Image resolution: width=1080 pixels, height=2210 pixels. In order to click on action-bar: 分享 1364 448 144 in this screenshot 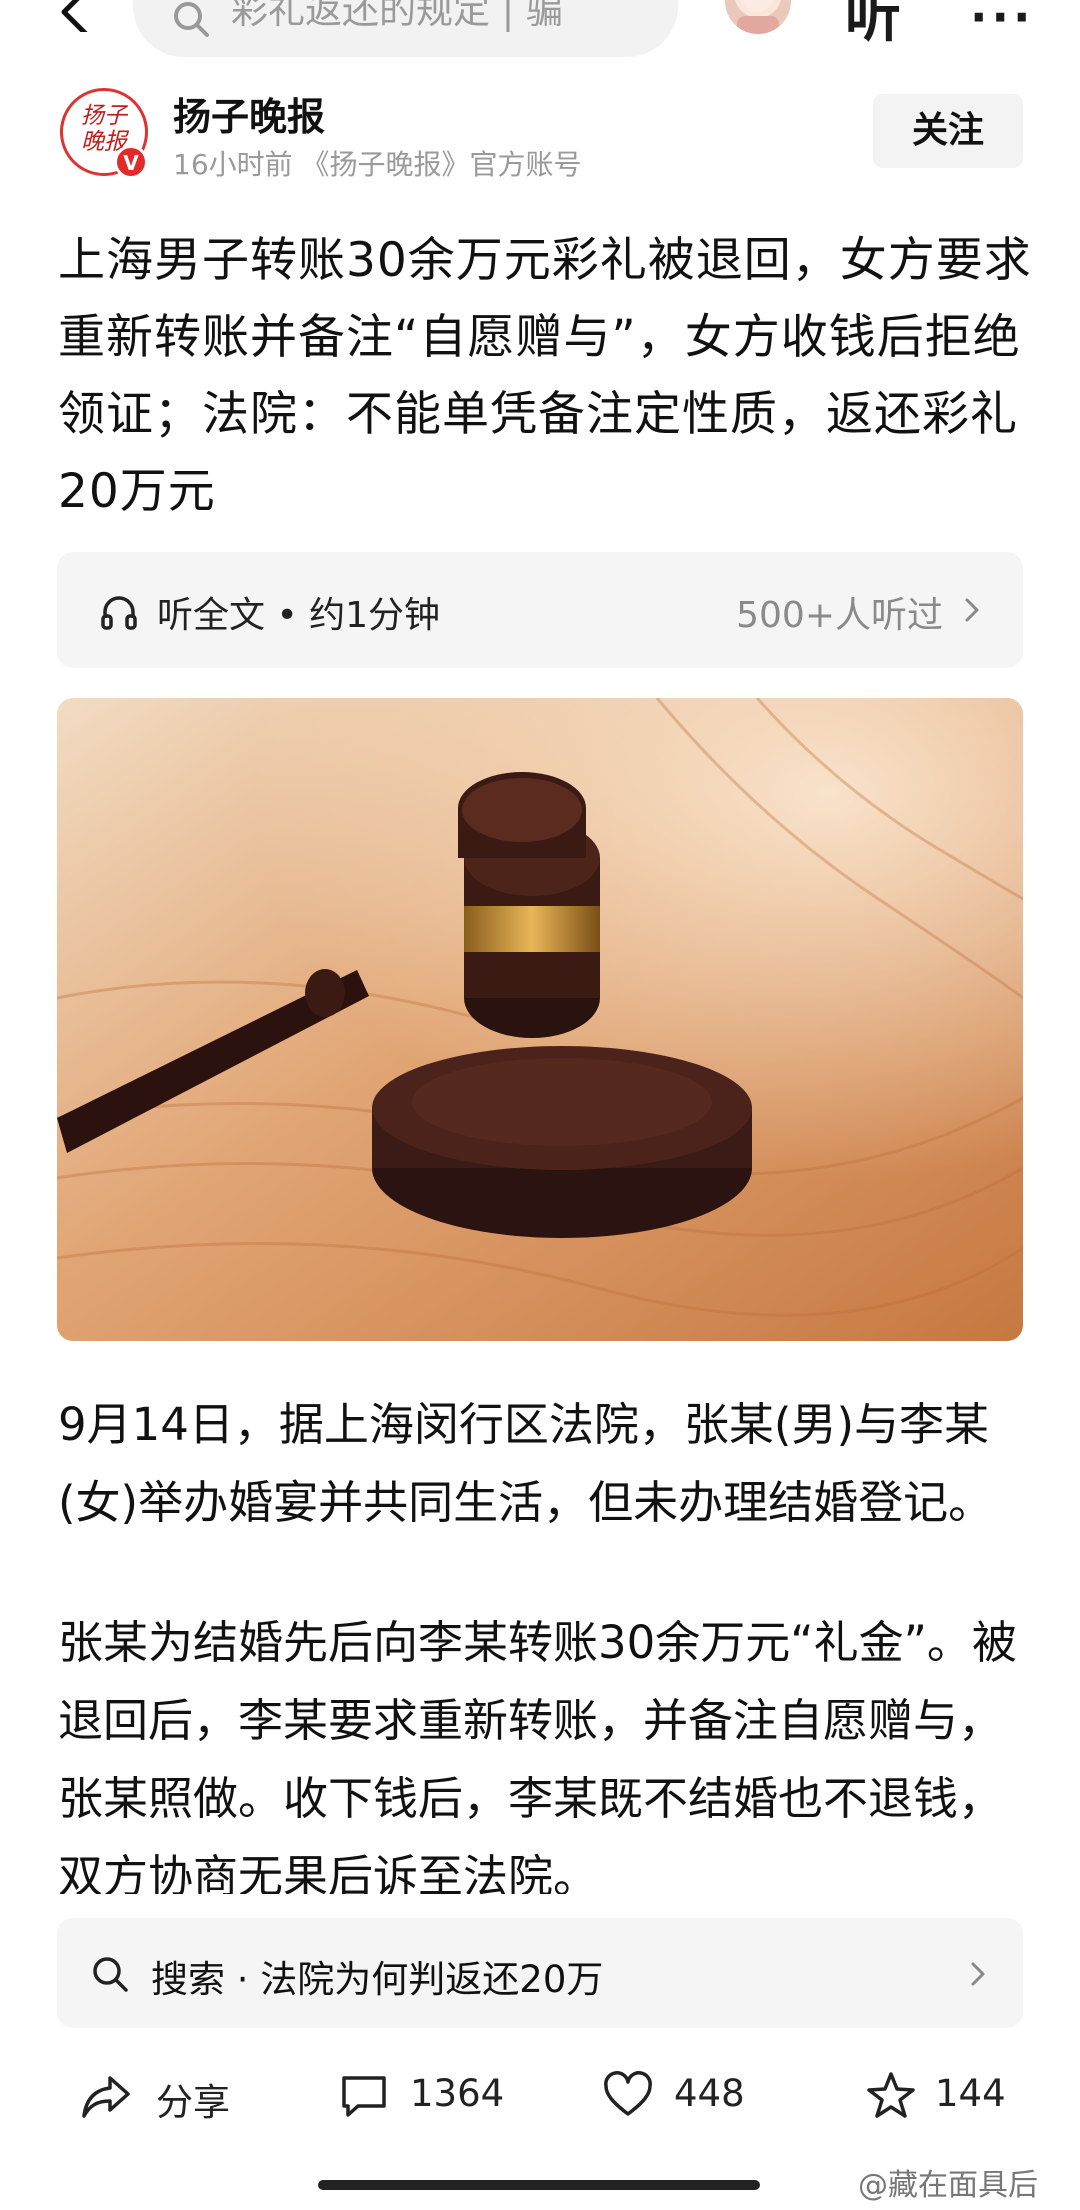, I will do `click(540, 2098)`.